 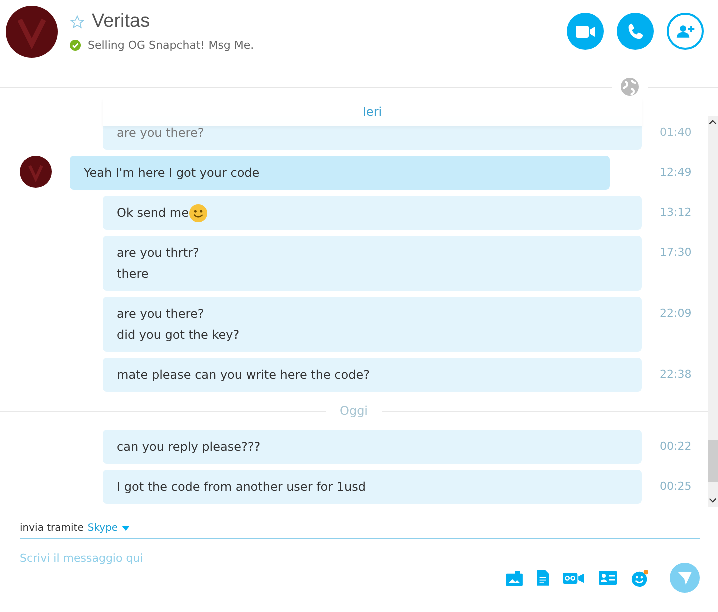 What do you see at coordinates (241, 487) in the screenshot?
I see `message-text: I got the code from another user for 1usd` at bounding box center [241, 487].